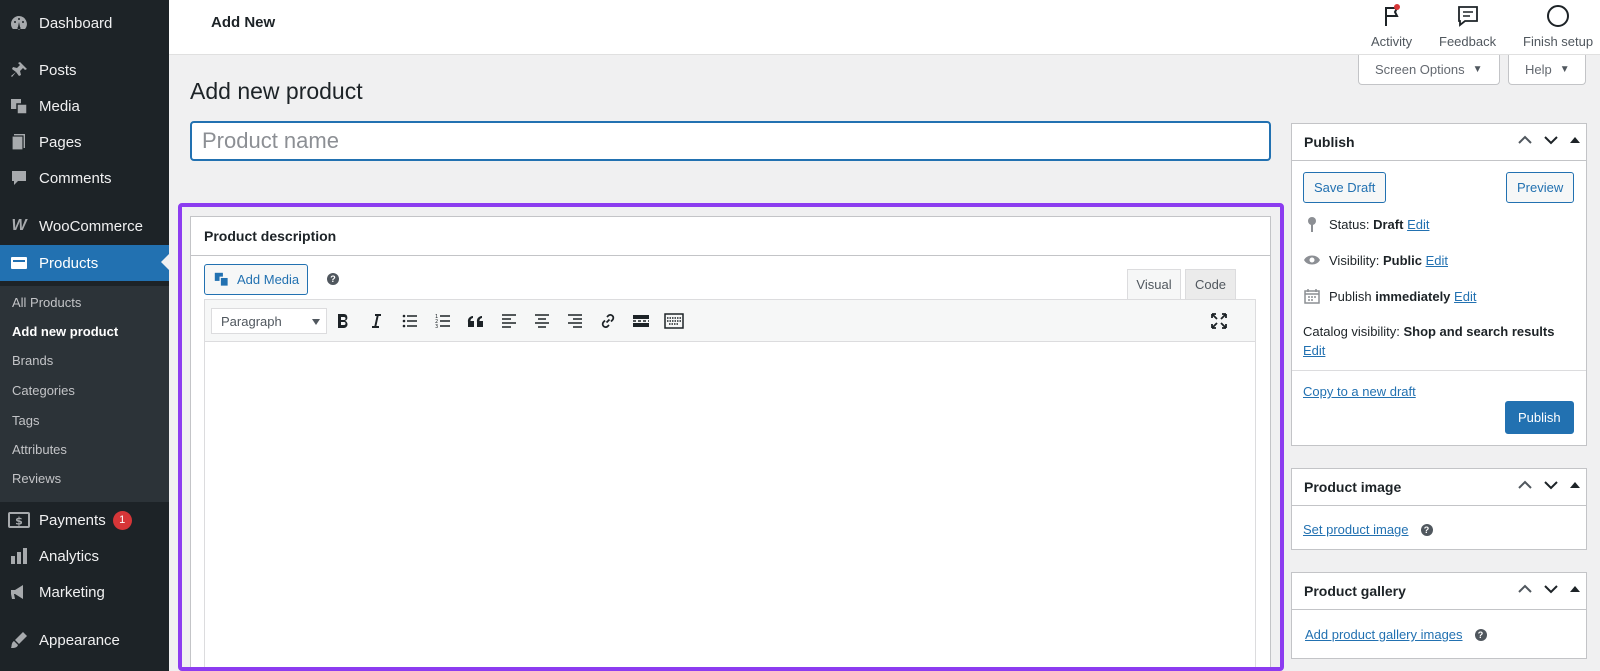 Image resolution: width=1600 pixels, height=671 pixels. I want to click on set-product-image-link: Set product image, so click(1356, 529).